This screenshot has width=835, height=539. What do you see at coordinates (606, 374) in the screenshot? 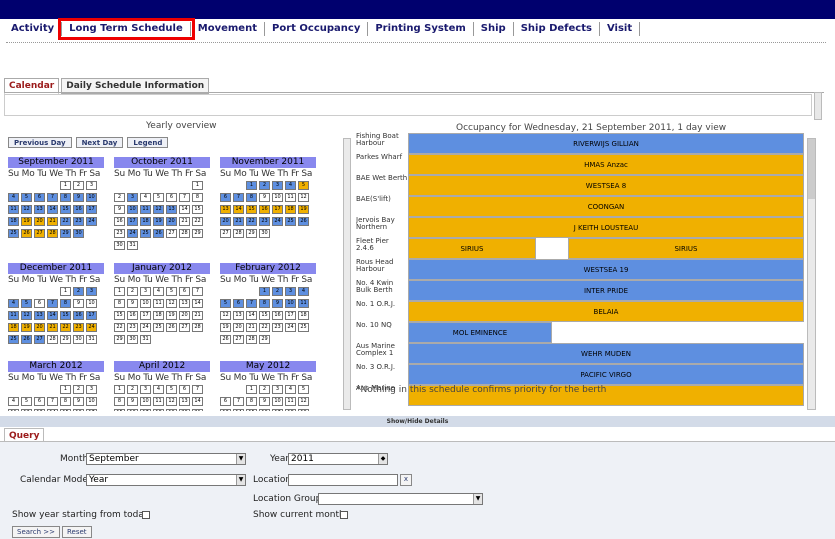
I see `vessel-bar: PACIFIC VIRGO` at bounding box center [606, 374].